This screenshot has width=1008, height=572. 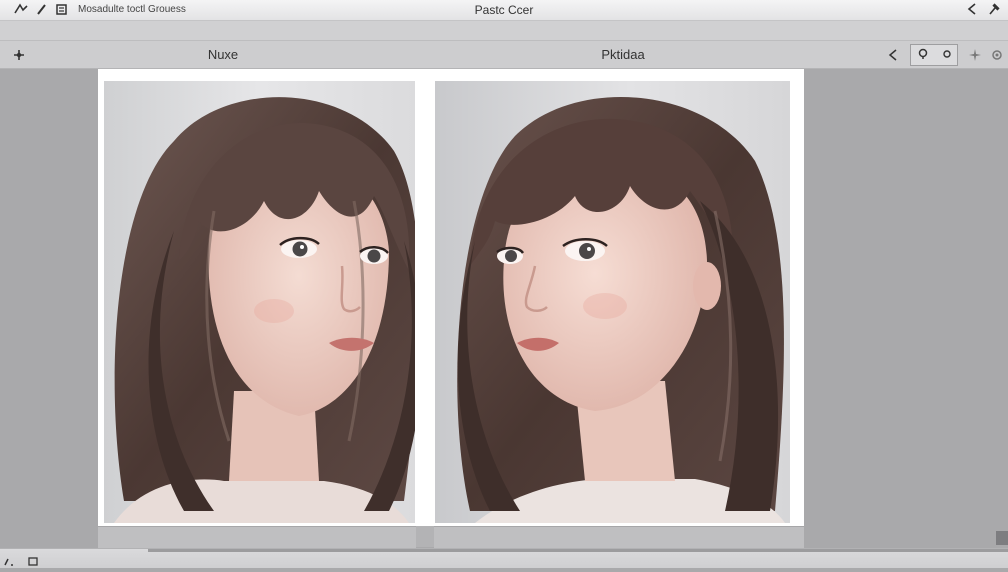 I want to click on right-panel-footer, so click(x=619, y=537).